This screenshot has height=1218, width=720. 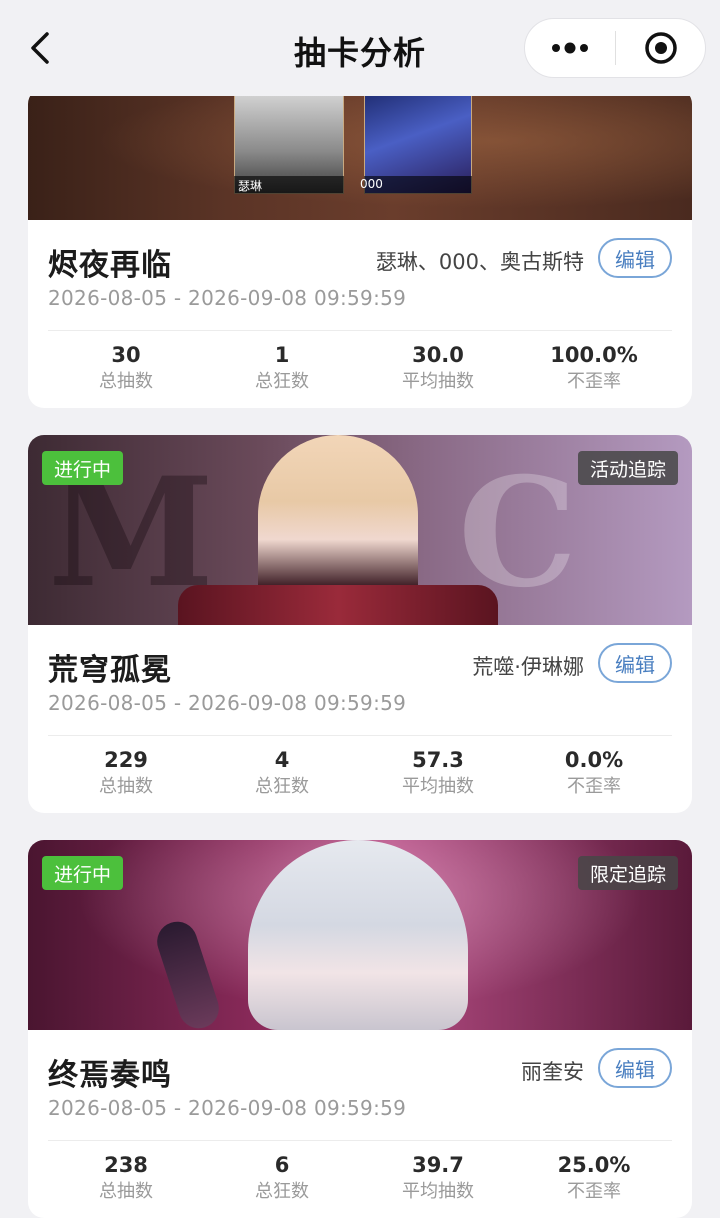 I want to click on featured-characters: 丽奎安, so click(x=552, y=1072).